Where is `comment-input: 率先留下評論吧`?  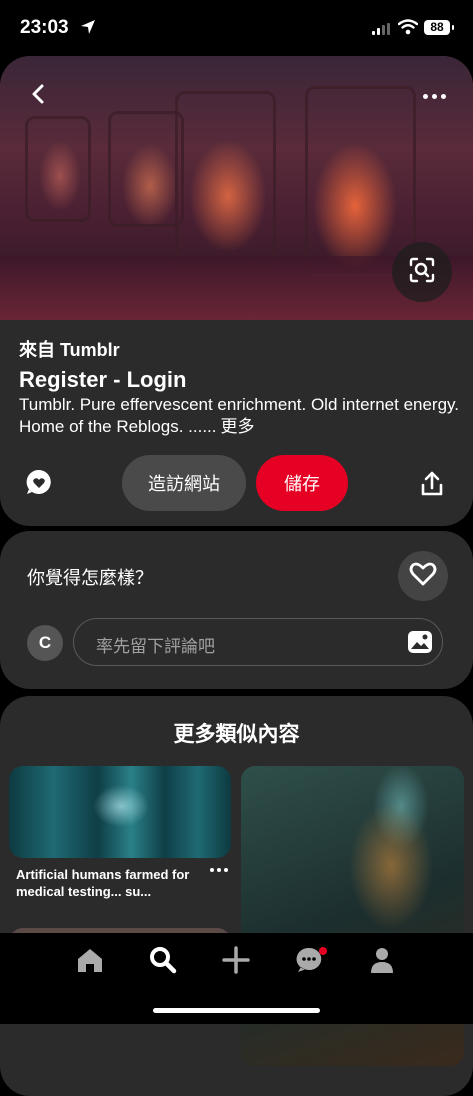
comment-input: 率先留下評論吧 is located at coordinates (258, 642).